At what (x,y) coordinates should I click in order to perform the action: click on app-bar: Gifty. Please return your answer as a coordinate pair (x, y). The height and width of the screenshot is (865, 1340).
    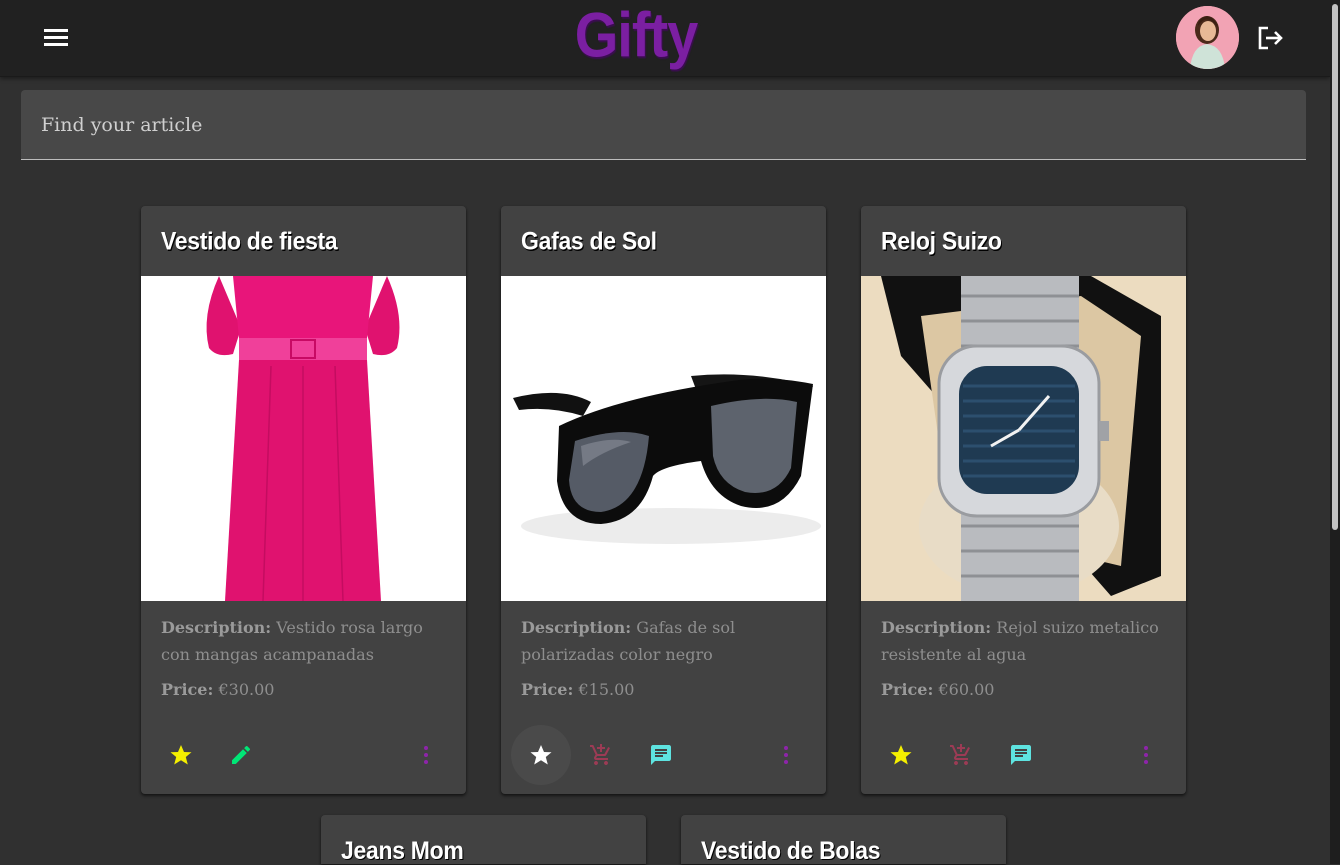
    Looking at the image, I should click on (665, 38).